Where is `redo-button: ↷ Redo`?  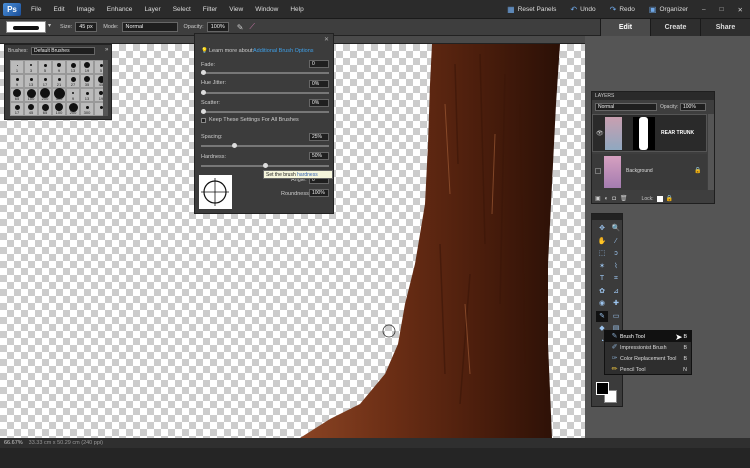 redo-button: ↷ Redo is located at coordinates (622, 9).